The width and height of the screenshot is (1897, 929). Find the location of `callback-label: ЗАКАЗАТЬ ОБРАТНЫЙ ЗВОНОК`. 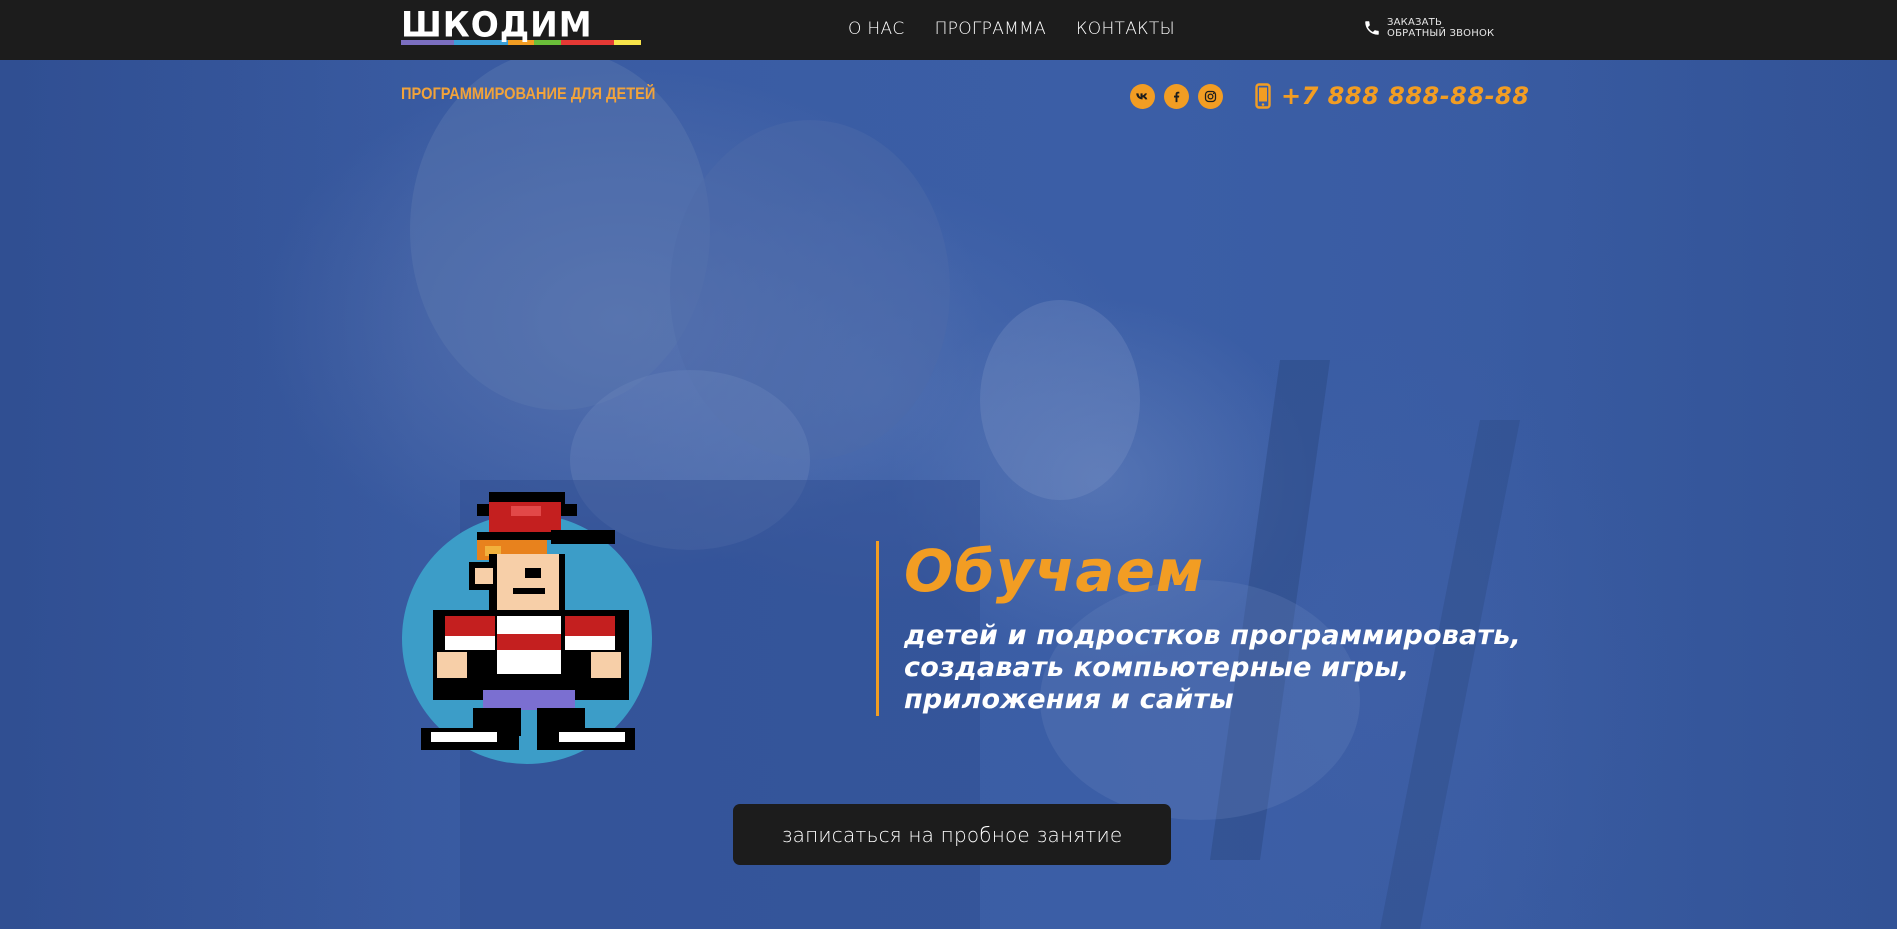

callback-label: ЗАКАЗАТЬ ОБРАТНЫЙ ЗВОНОК is located at coordinates (1440, 28).